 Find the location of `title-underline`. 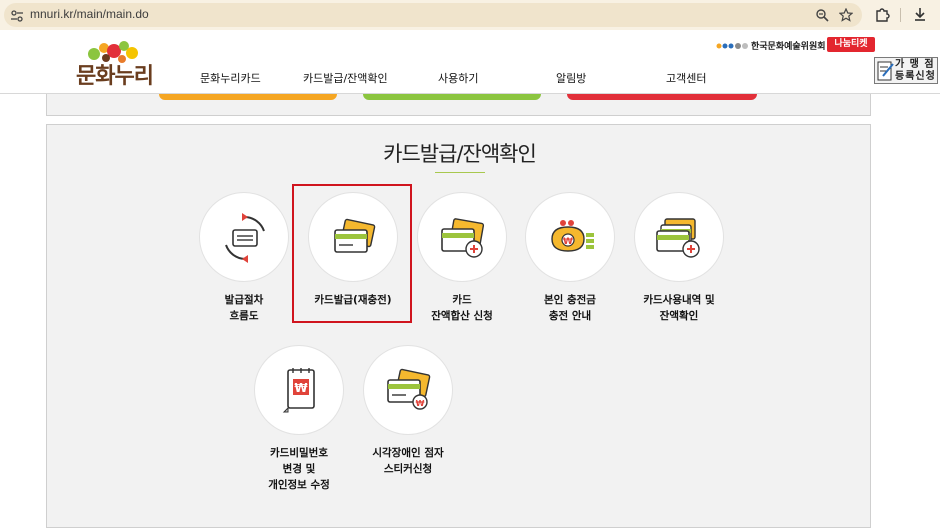

title-underline is located at coordinates (460, 172).